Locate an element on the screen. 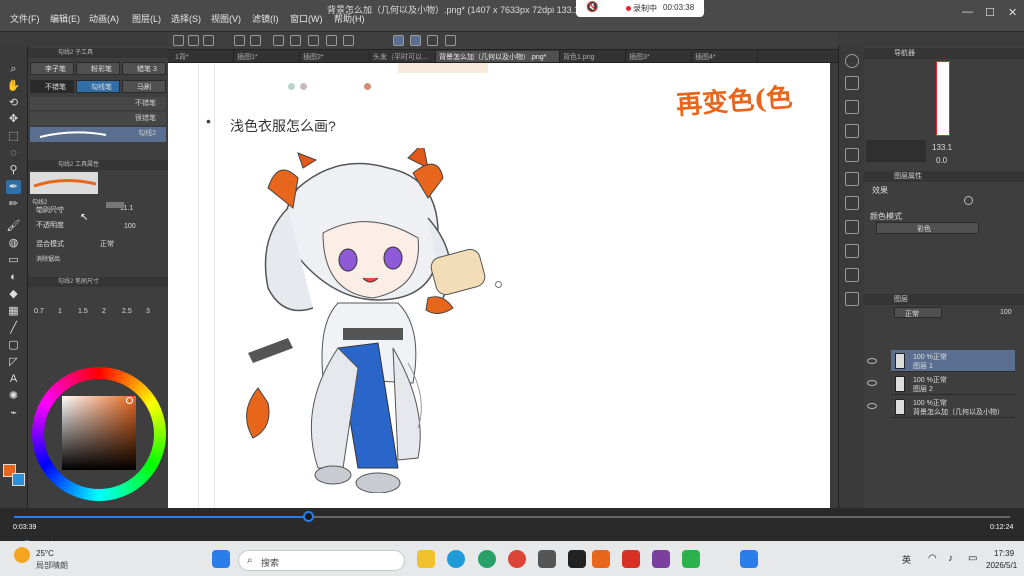 This screenshot has height=576, width=1024. zoom-icon: ⌕ is located at coordinates (13, 69).